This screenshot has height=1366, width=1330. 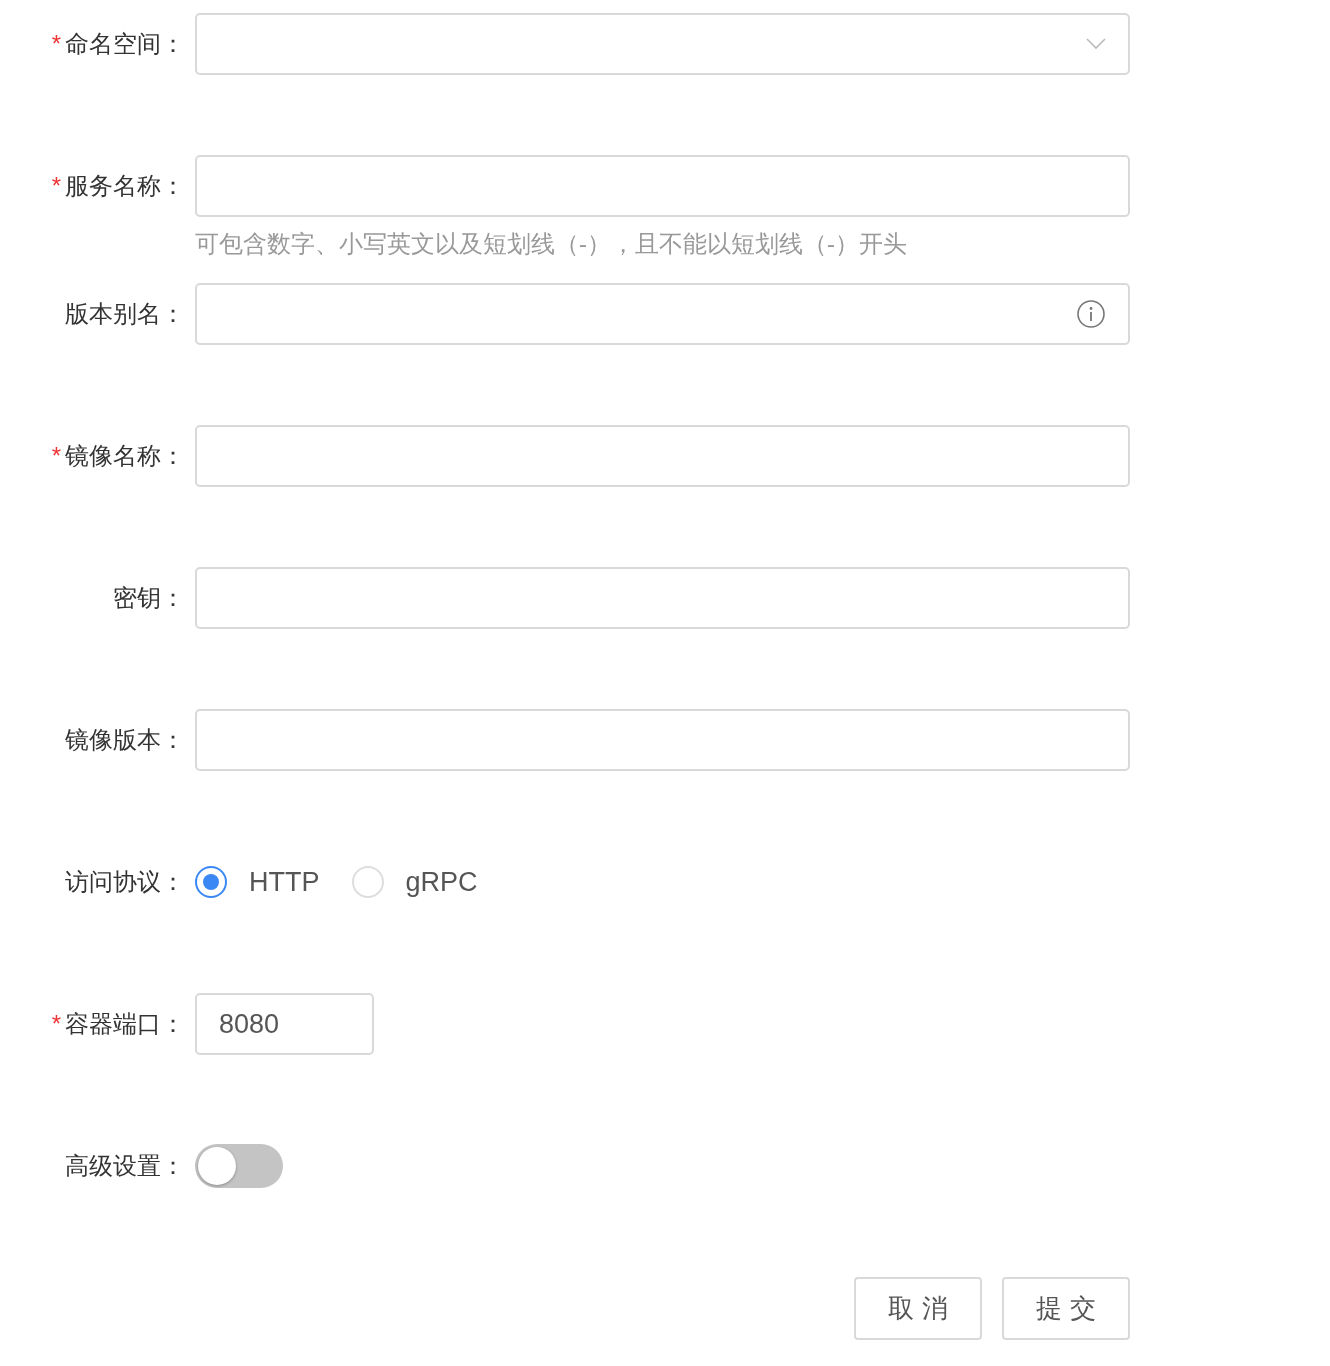 I want to click on chevron-down-icon, so click(x=1096, y=44).